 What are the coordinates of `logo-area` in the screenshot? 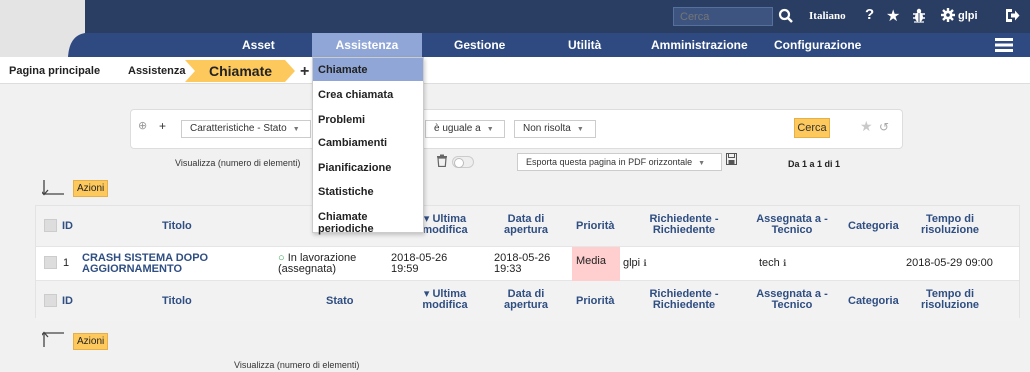 It's located at (42, 45).